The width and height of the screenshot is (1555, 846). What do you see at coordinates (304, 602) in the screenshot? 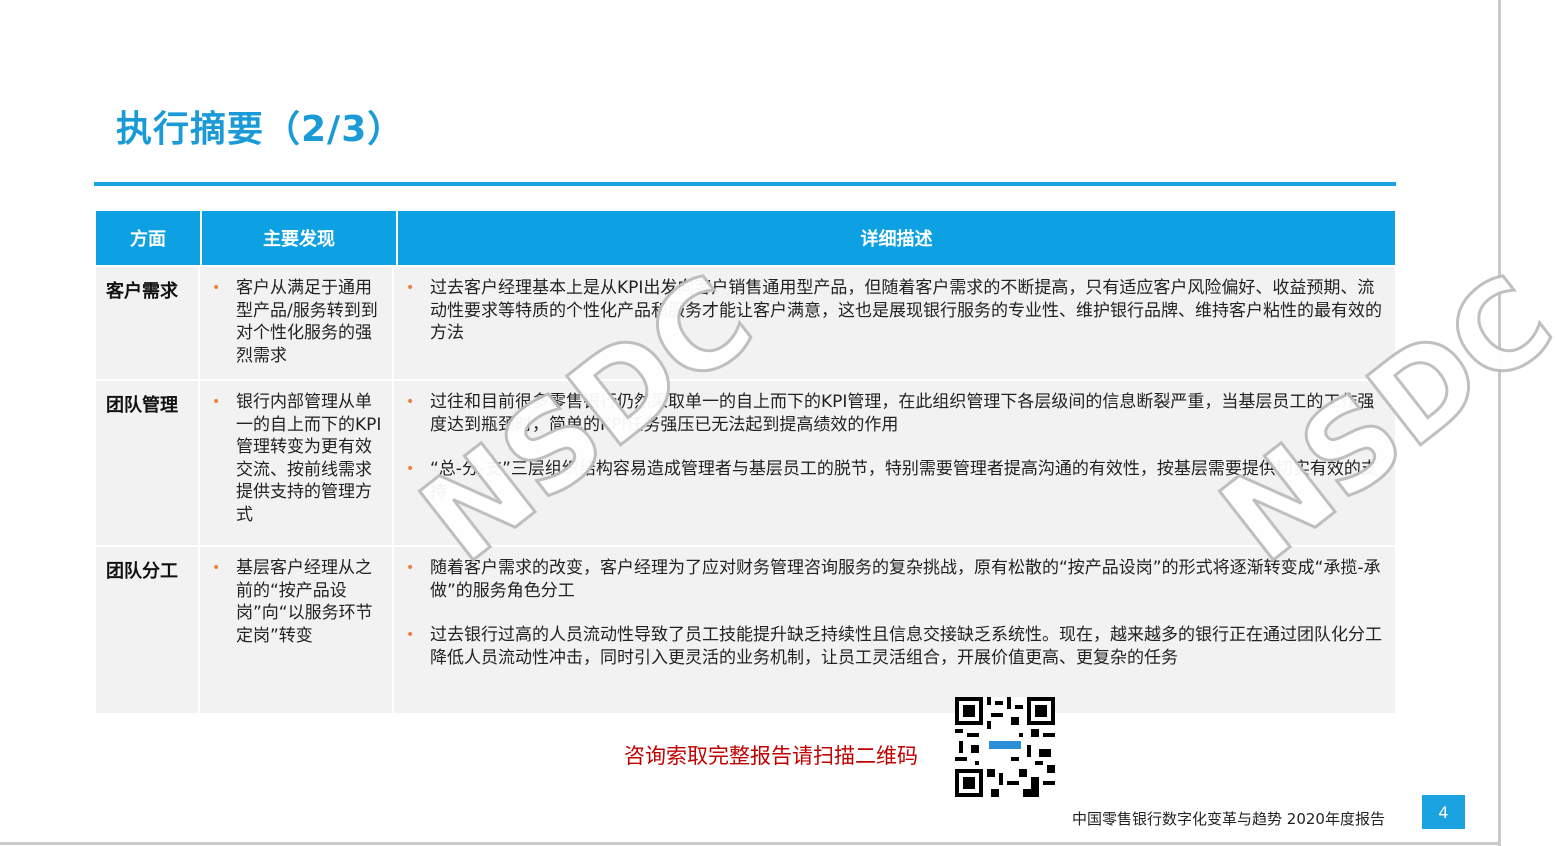
I see `finding-text: 基层客户经理从之前的“按产品设岗”向“以服务环节定岗”转变` at bounding box center [304, 602].